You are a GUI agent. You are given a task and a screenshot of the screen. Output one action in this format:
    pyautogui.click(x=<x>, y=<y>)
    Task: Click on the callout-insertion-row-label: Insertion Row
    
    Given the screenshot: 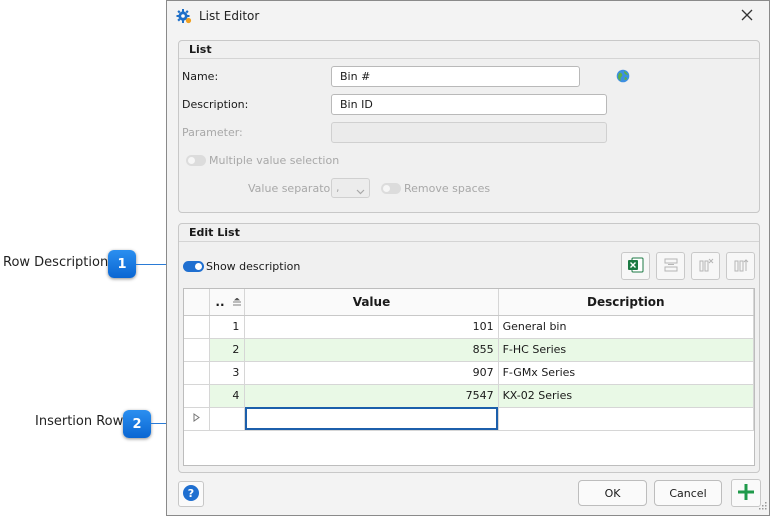 What is the action you would take?
    pyautogui.click(x=79, y=421)
    